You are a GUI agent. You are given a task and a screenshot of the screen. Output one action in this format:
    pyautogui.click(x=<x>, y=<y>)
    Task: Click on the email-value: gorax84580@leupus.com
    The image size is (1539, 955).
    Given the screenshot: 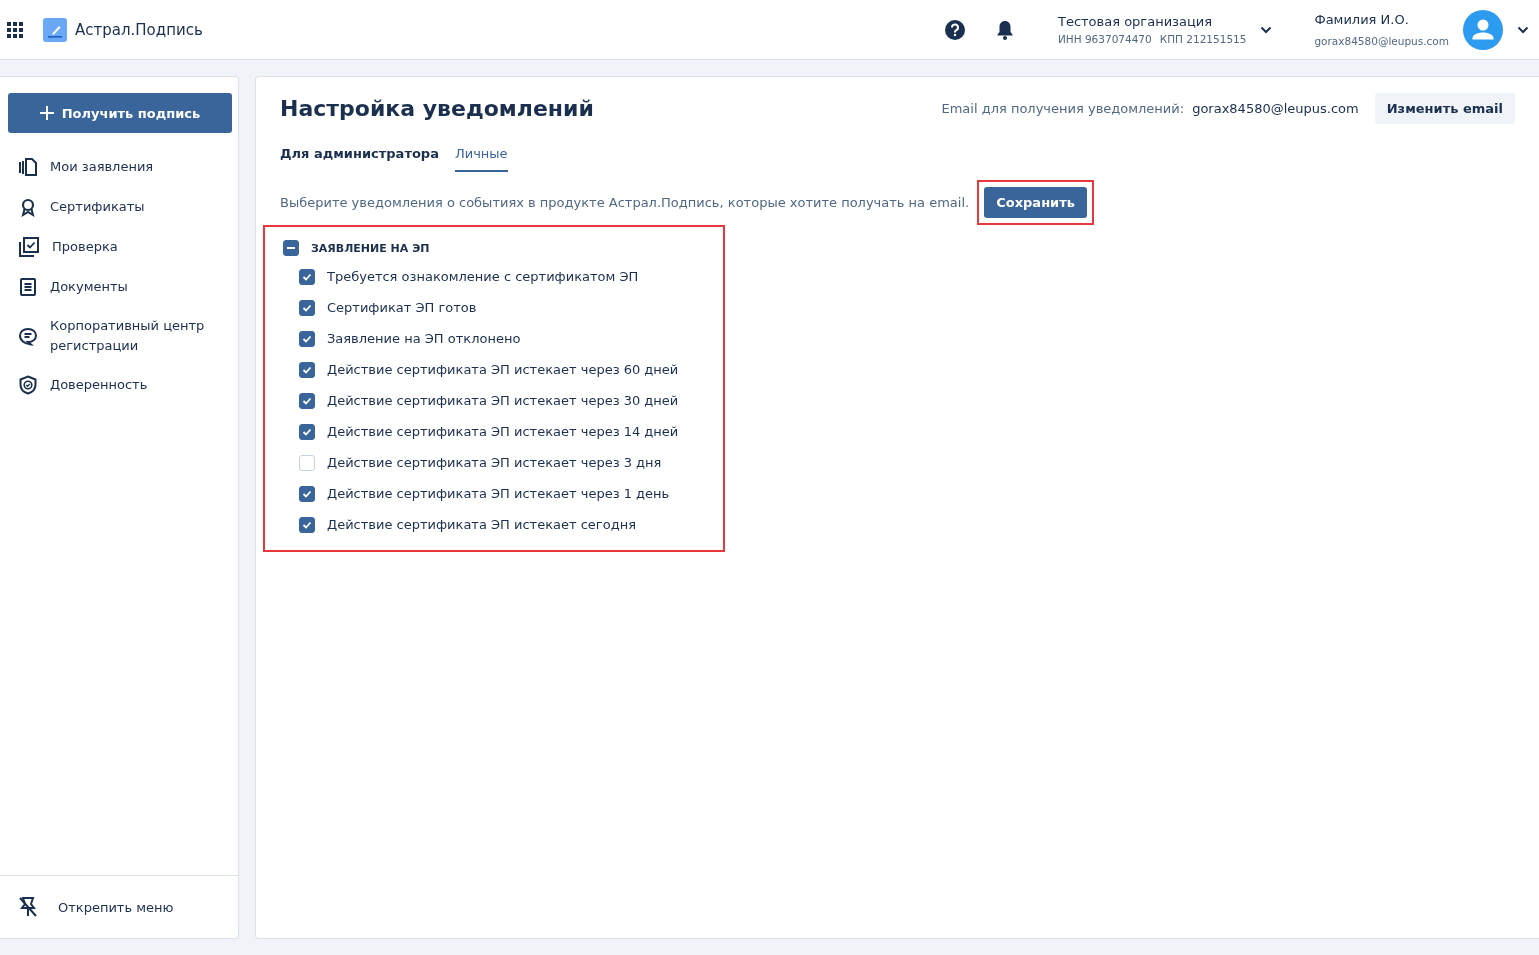 What is the action you would take?
    pyautogui.click(x=1275, y=108)
    